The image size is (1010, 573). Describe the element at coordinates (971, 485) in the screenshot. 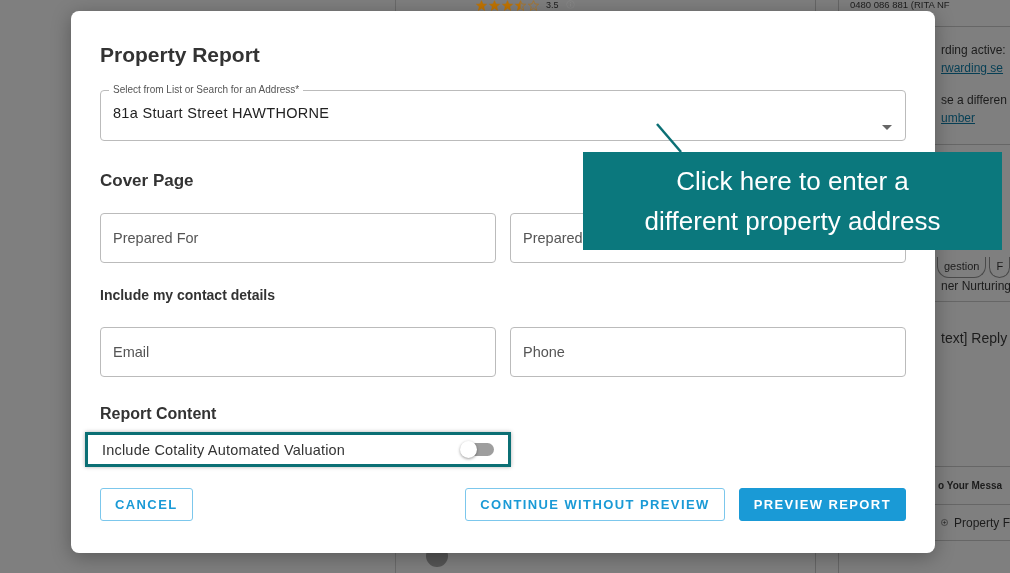

I see `messages-heading: o Your Messa` at that location.